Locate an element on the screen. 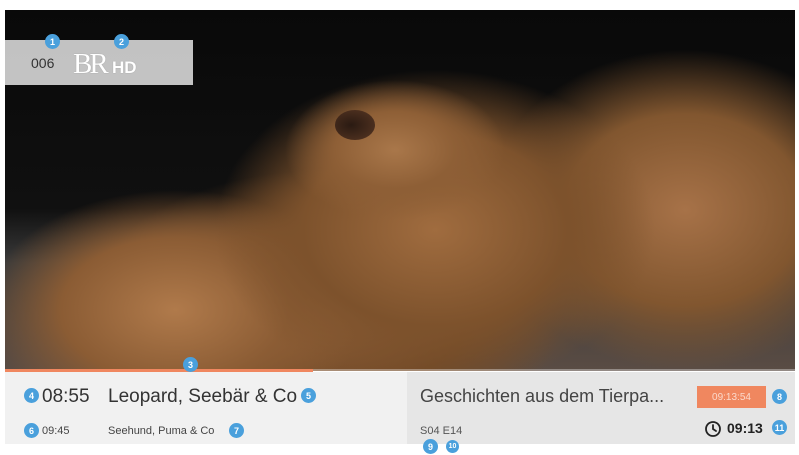 The width and height of the screenshot is (799, 455). season-episode: S04 E14 is located at coordinates (441, 431).